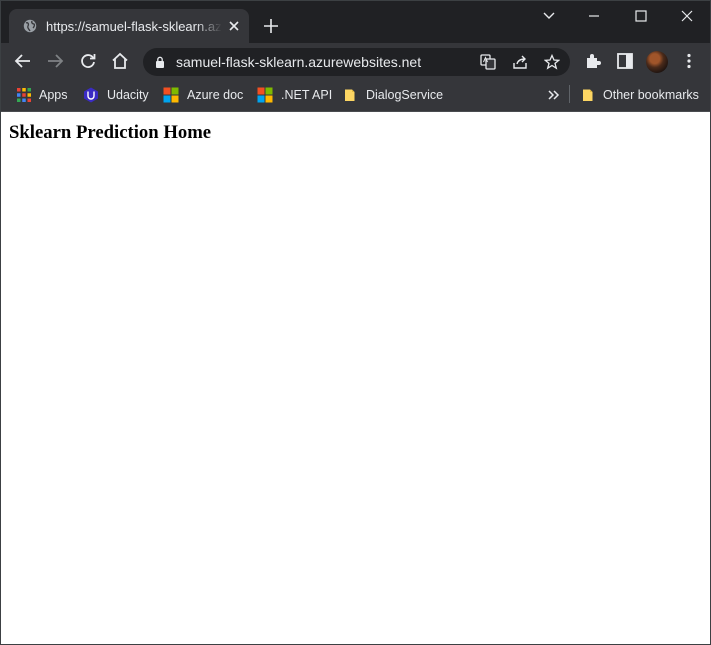  I want to click on close-icon, so click(687, 16).